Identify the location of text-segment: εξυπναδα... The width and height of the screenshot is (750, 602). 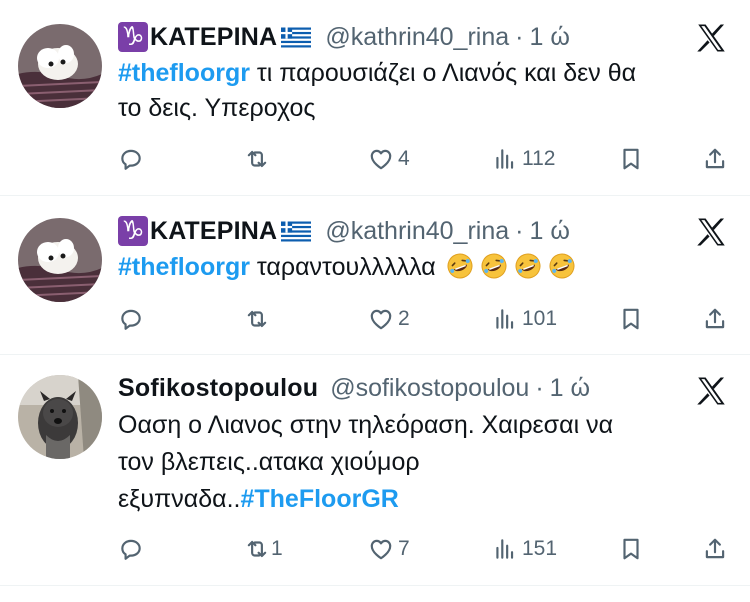
(179, 499).